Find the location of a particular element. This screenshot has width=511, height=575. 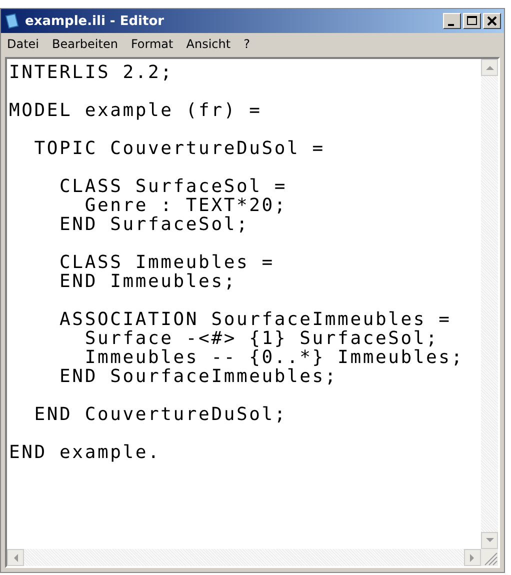

minimize-icon is located at coordinates (451, 25).